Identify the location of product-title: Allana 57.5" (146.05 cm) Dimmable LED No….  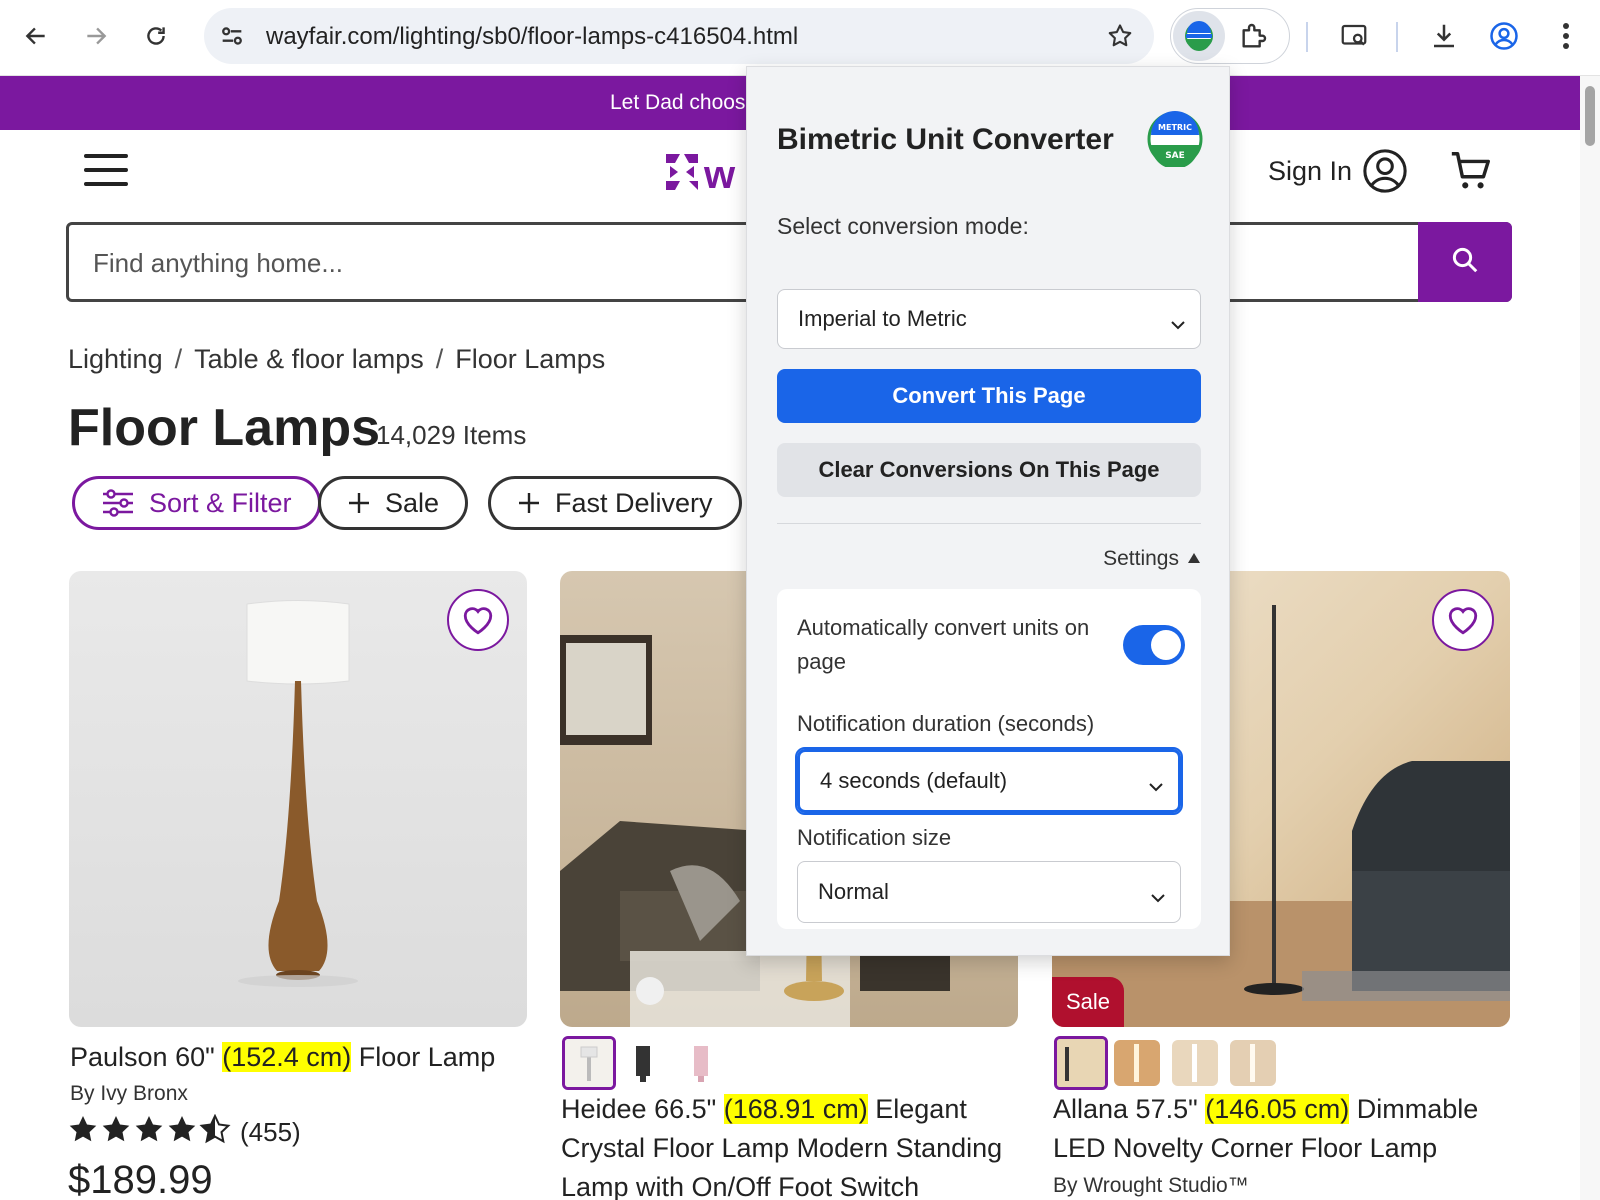
(1303, 1129).